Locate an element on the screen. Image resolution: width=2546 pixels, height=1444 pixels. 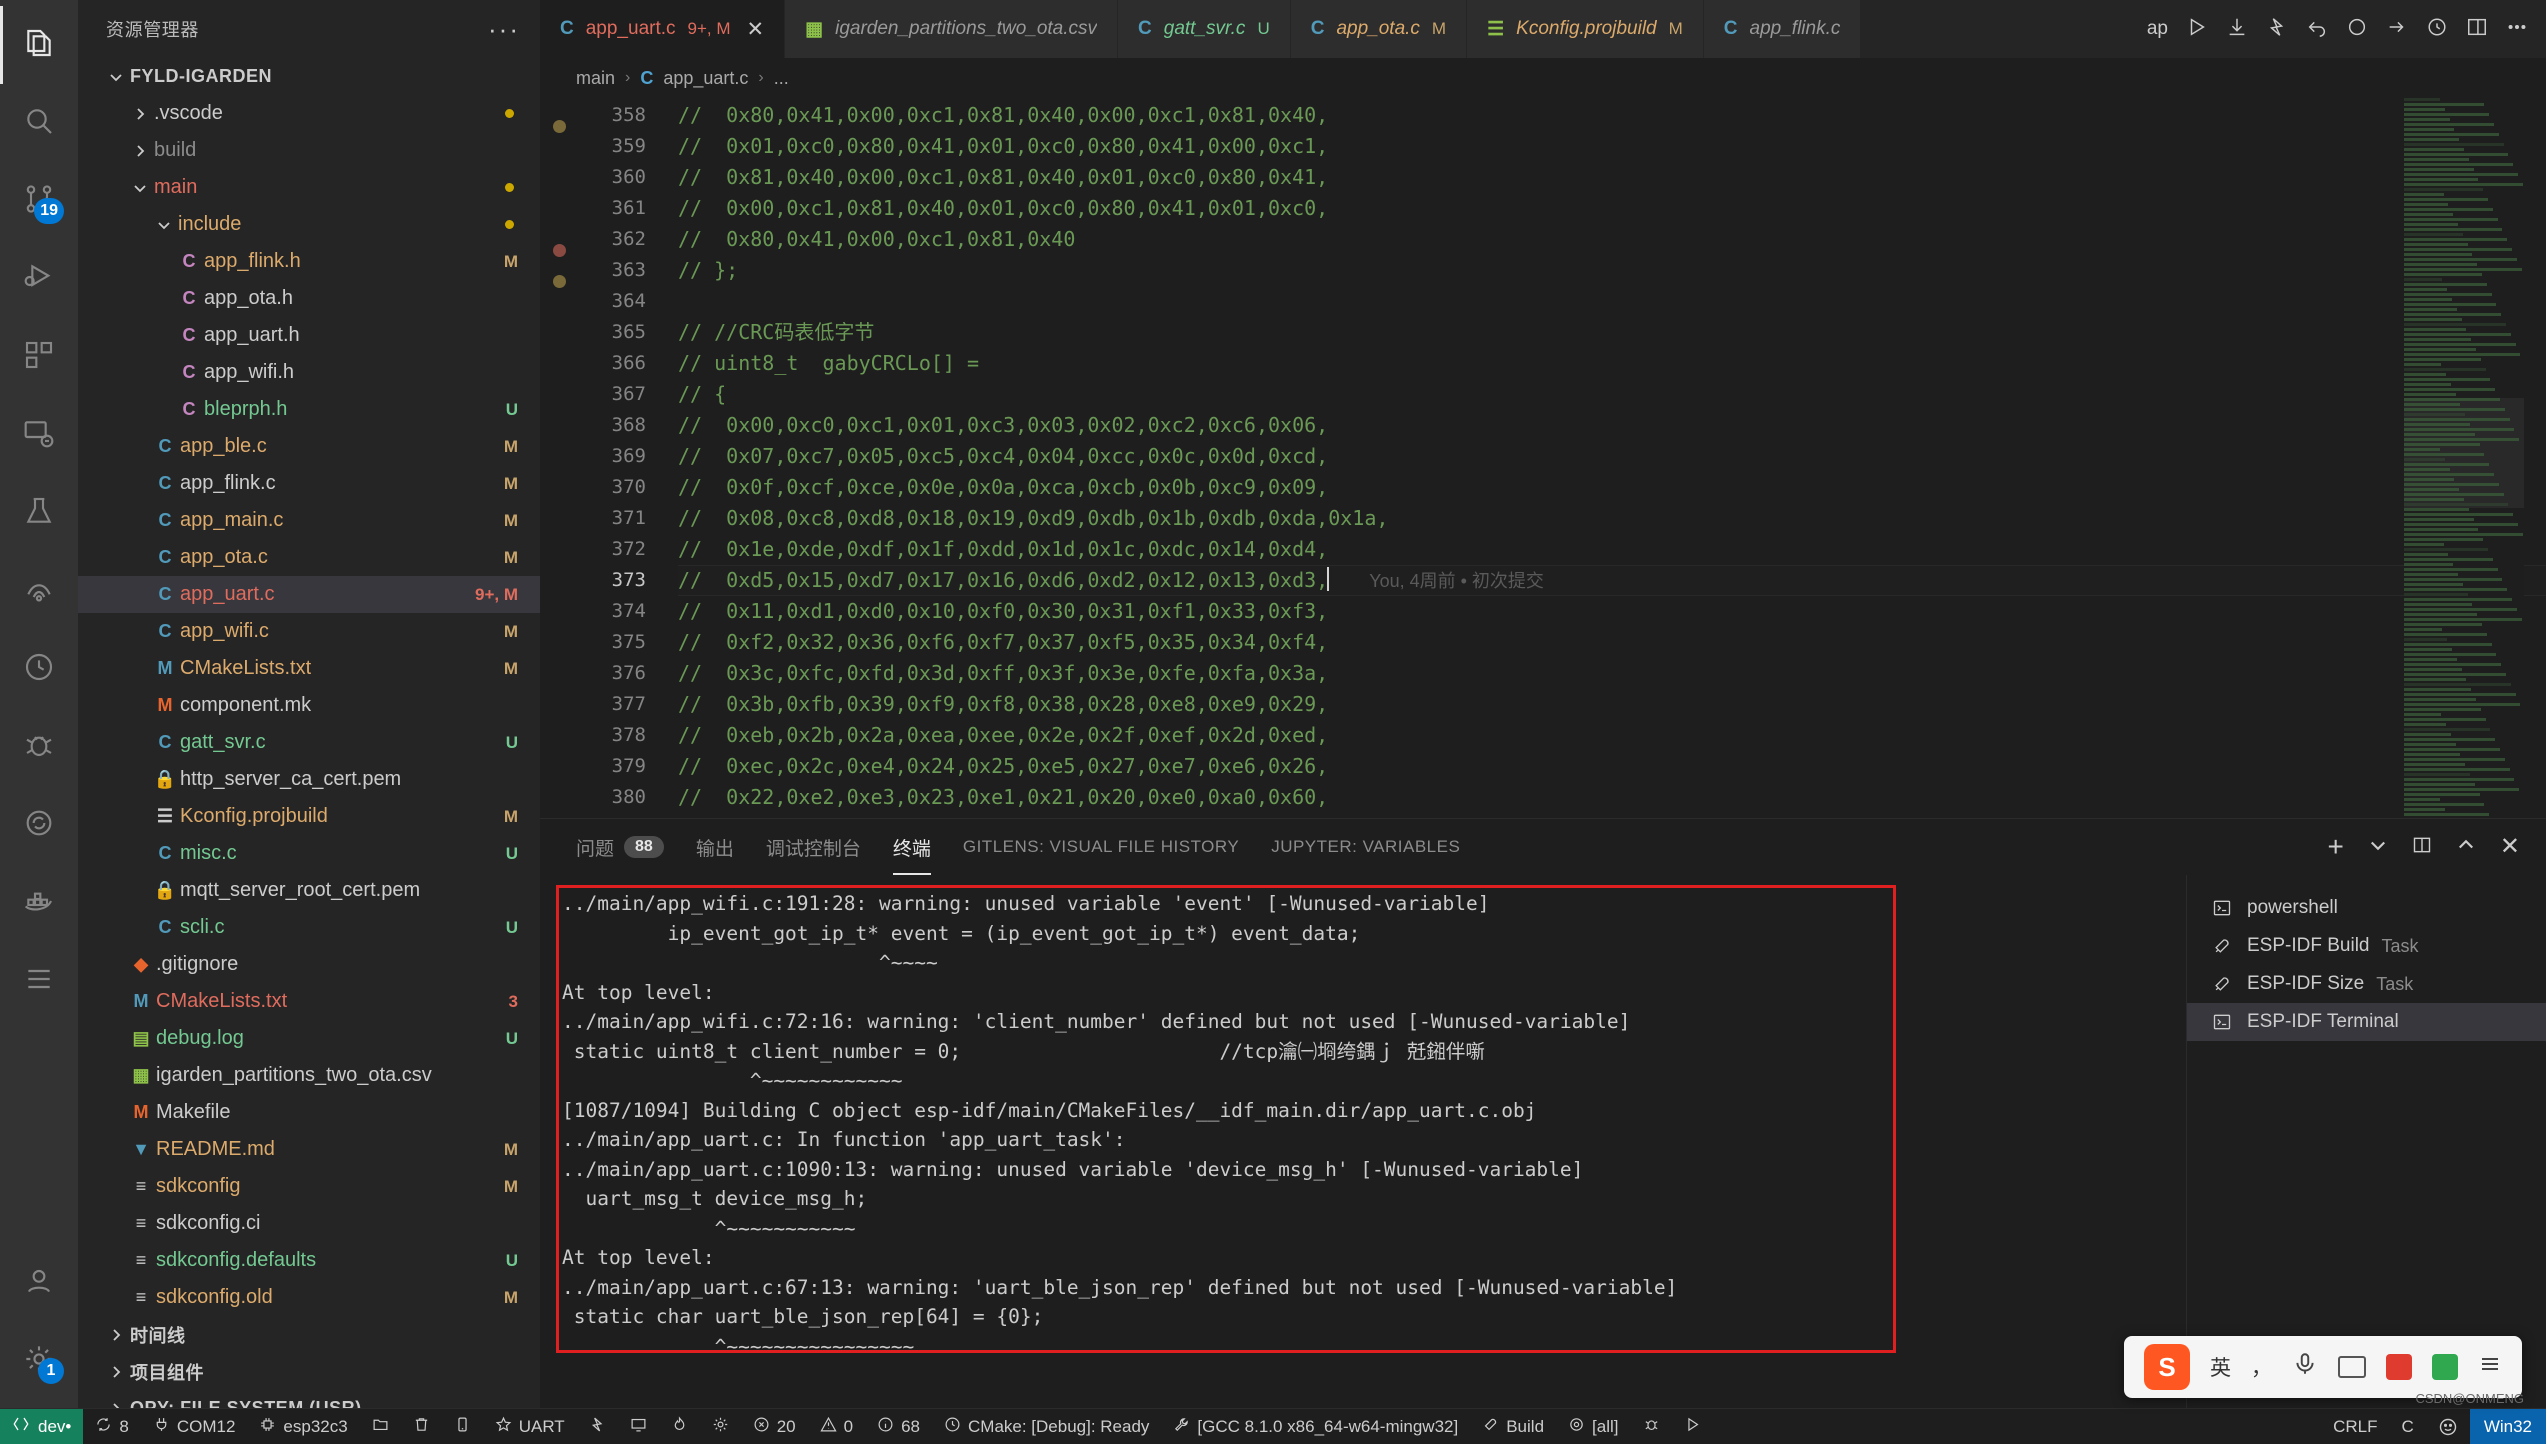
status-item-build: Build is located at coordinates (1513, 1426).